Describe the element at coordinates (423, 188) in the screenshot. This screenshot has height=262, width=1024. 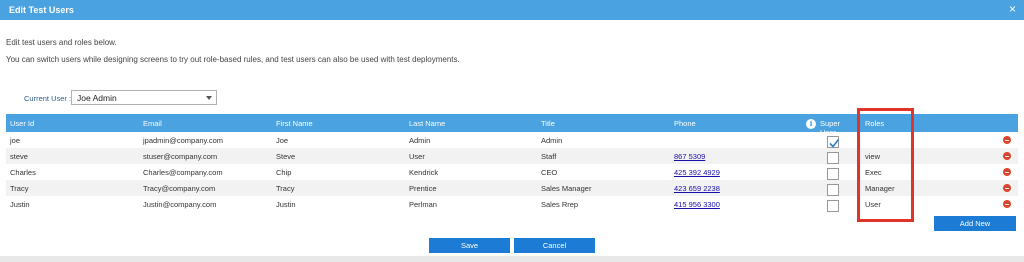
I see `cell-last-name: Prentice` at that location.